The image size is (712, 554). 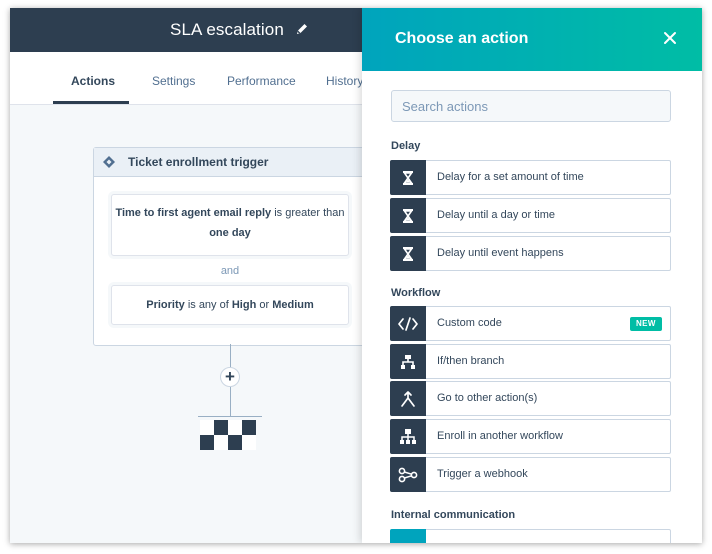 What do you see at coordinates (496, 215) in the screenshot?
I see `action-label: Delay until a day or time` at bounding box center [496, 215].